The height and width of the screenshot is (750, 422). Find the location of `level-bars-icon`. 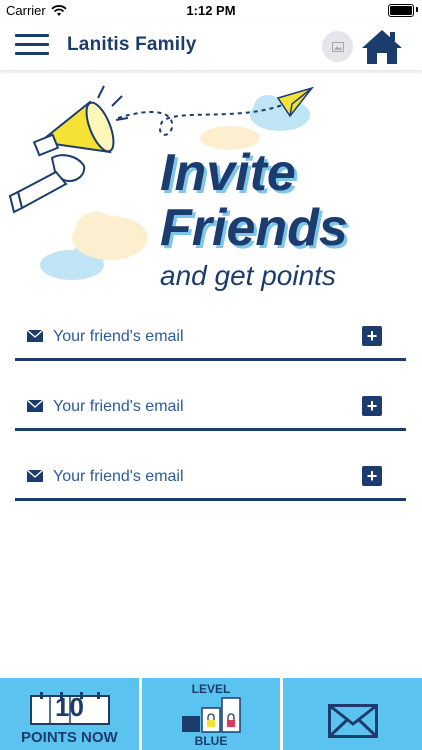

level-bars-icon is located at coordinates (211, 715).